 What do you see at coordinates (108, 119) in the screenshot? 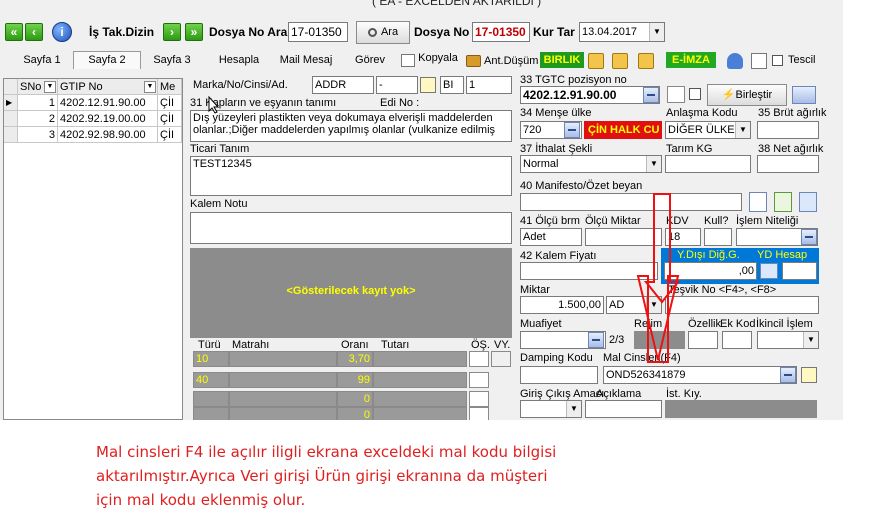
I see `table-row-gtip: 4202.92.19.00.00` at bounding box center [108, 119].